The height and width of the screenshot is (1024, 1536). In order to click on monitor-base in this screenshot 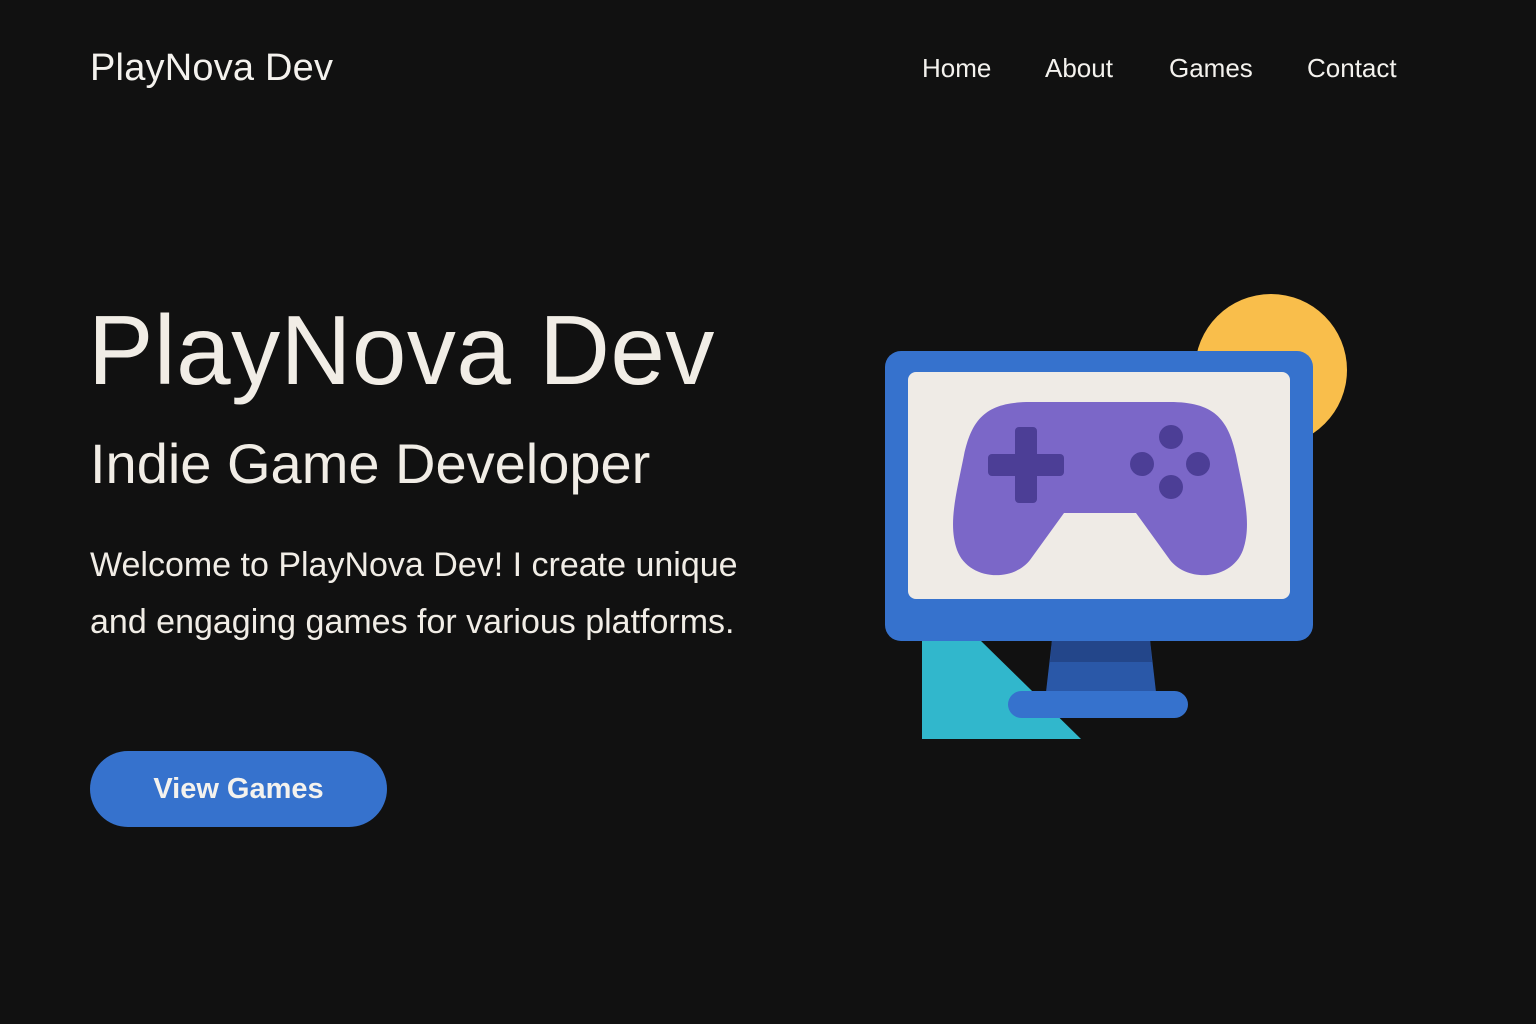, I will do `click(1098, 704)`.